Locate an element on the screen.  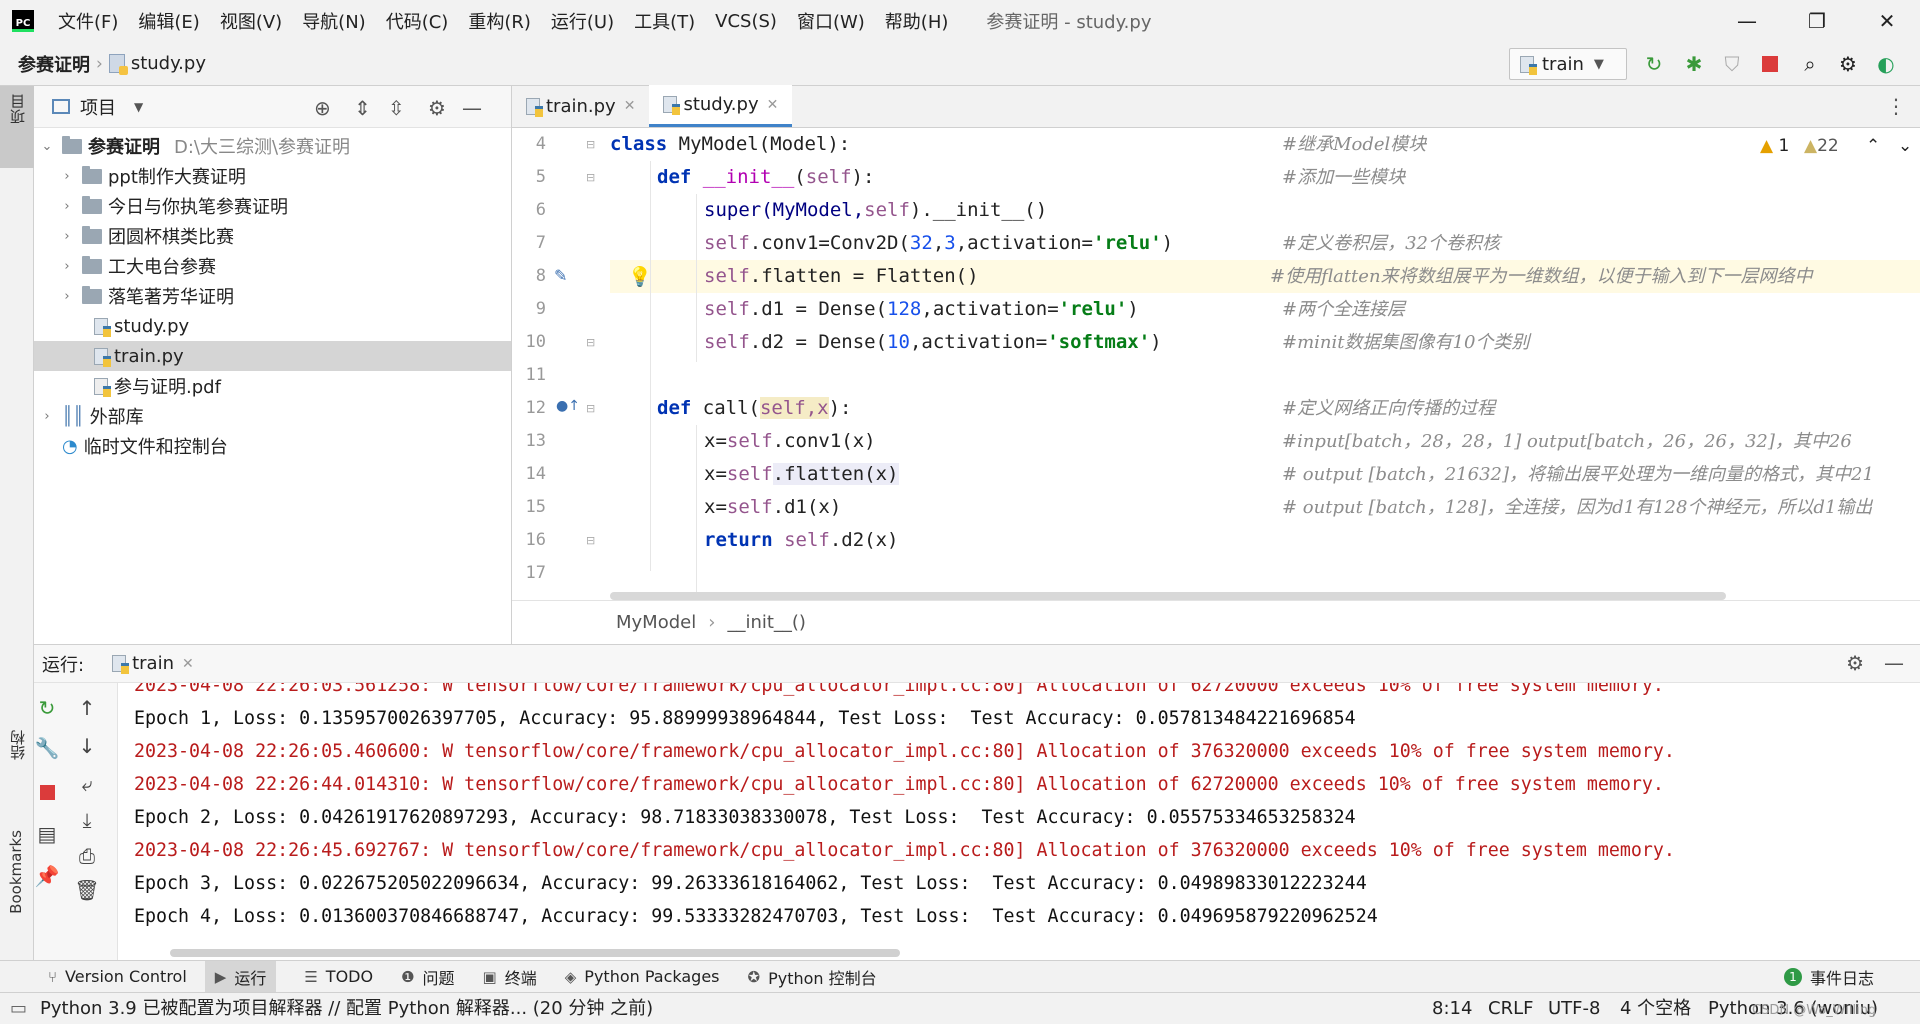
tab-study-py: study.py ✕ is located at coordinates (721, 106).